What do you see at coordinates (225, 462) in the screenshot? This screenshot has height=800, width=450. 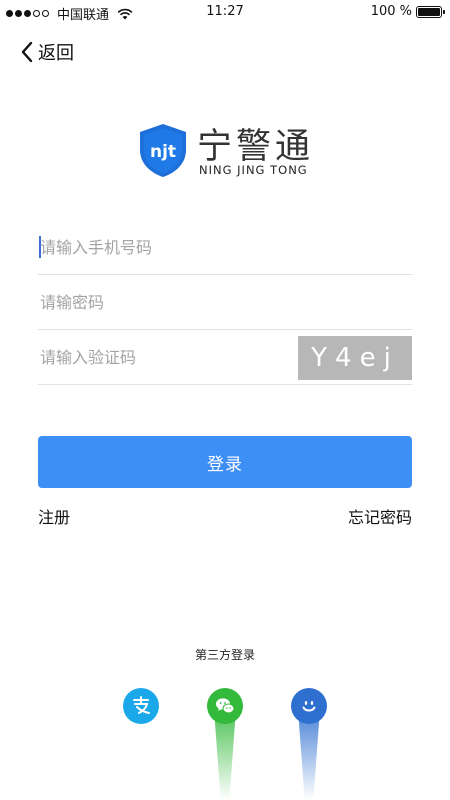 I see `login-button: 登录` at bounding box center [225, 462].